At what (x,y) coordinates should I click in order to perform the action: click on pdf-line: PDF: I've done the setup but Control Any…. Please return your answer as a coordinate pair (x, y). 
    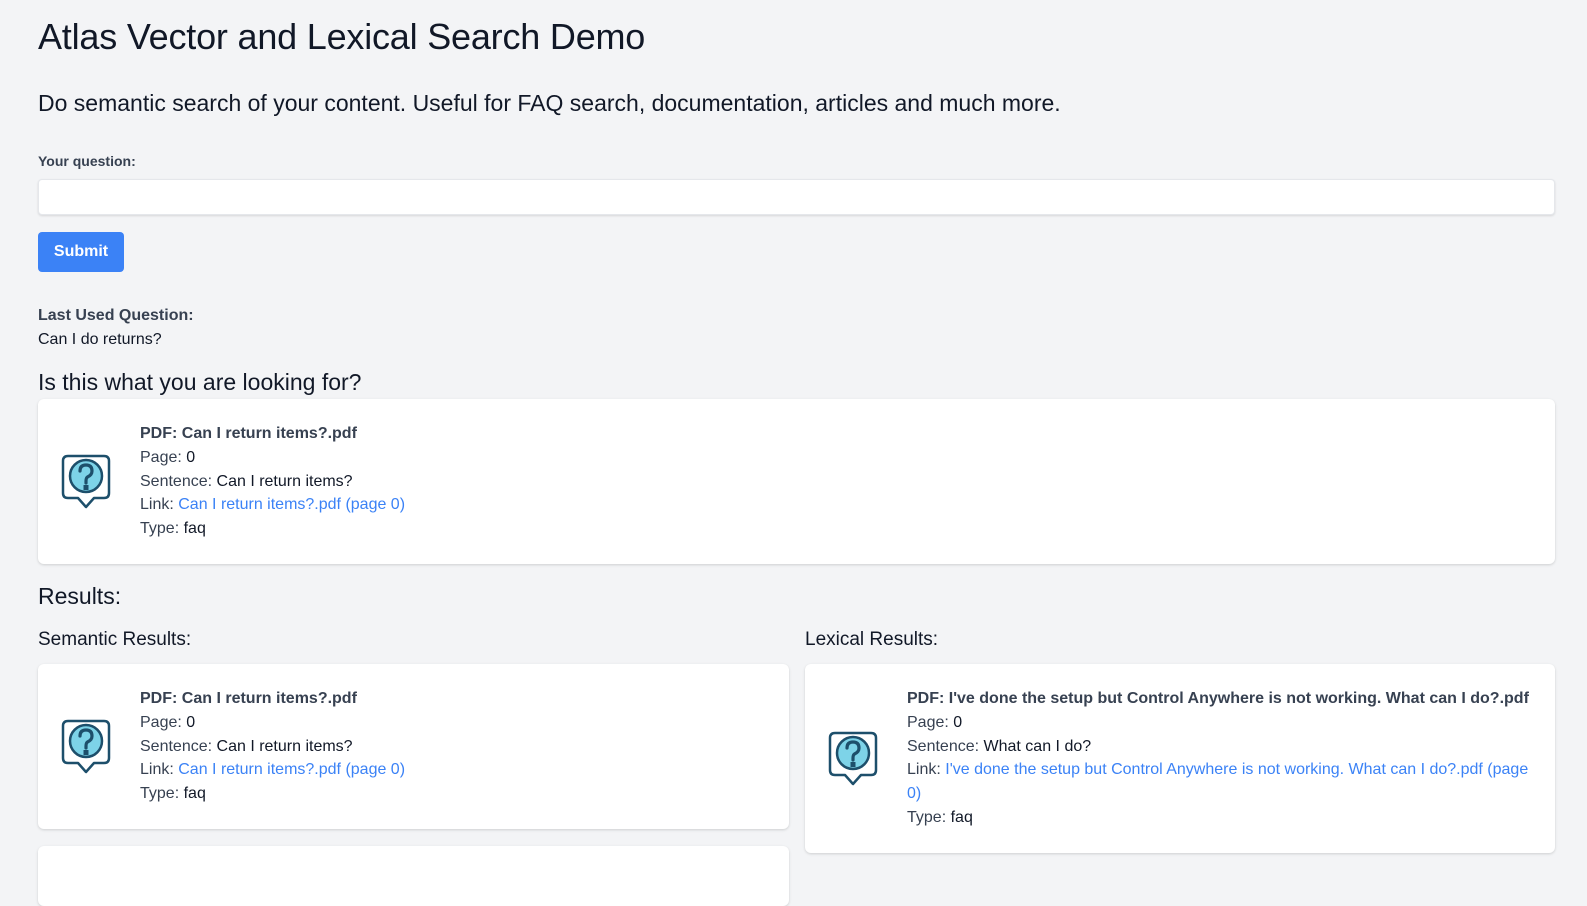
    Looking at the image, I should click on (1221, 699).